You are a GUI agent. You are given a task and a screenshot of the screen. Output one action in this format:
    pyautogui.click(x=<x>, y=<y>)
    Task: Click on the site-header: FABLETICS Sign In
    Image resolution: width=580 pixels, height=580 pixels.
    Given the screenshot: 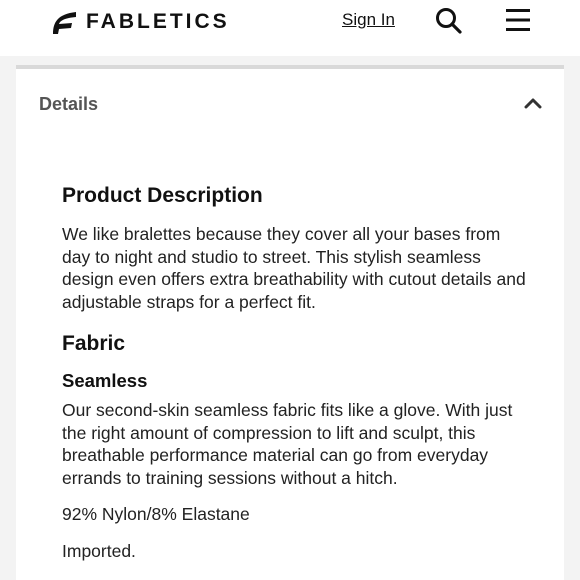 What is the action you would take?
    pyautogui.click(x=290, y=28)
    